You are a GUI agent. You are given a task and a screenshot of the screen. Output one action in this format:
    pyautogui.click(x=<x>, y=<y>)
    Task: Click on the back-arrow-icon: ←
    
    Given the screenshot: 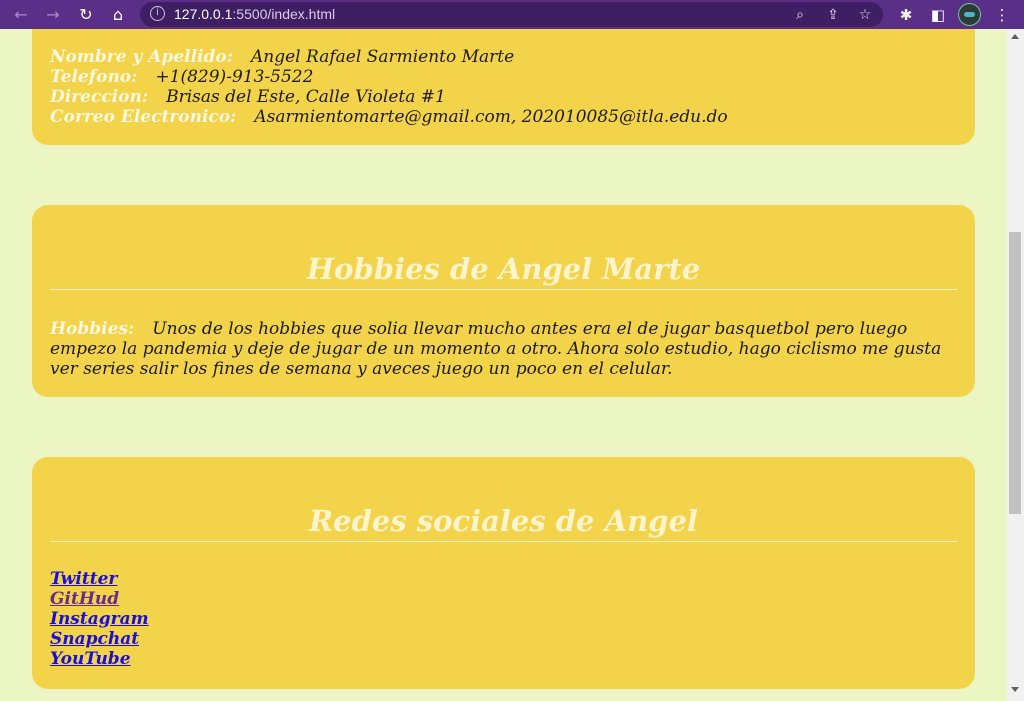 What is the action you would take?
    pyautogui.click(x=21, y=14)
    